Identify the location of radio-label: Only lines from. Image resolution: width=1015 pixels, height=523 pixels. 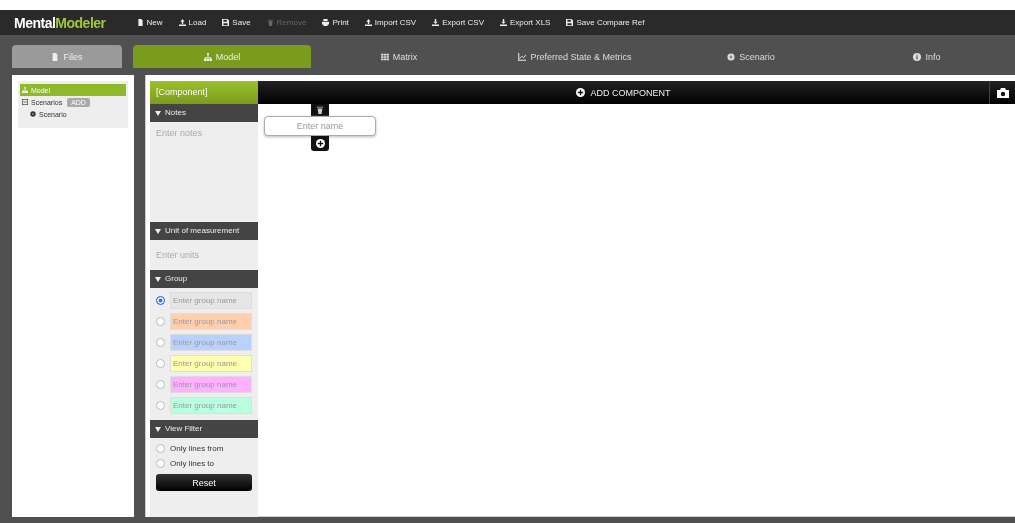
(197, 448).